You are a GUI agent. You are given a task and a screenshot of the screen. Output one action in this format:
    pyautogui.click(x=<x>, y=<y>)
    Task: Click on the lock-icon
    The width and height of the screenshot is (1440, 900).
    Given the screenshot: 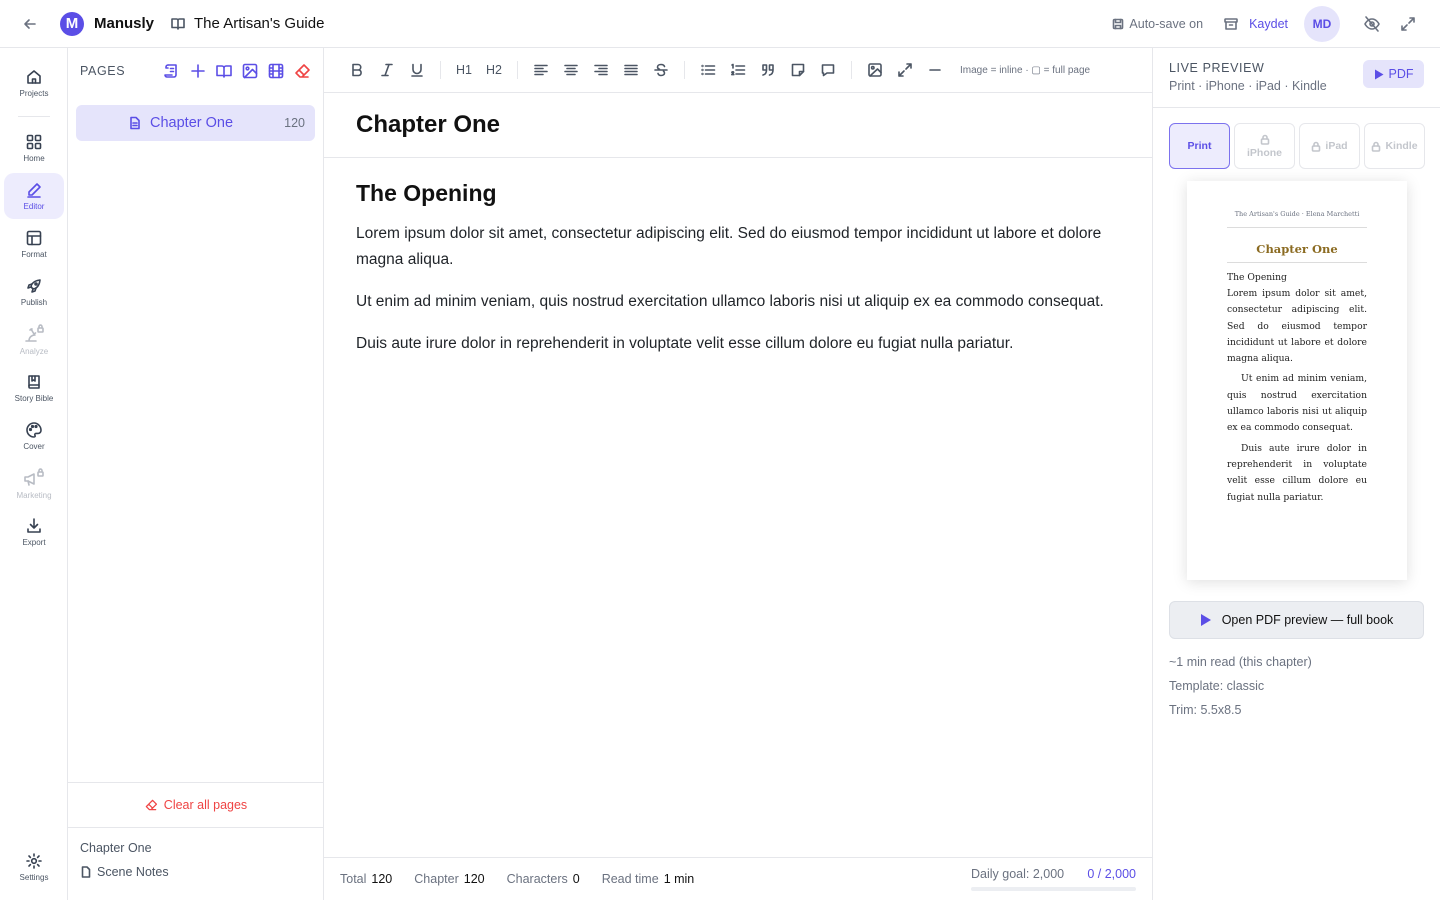 What is the action you would take?
    pyautogui.click(x=1316, y=146)
    